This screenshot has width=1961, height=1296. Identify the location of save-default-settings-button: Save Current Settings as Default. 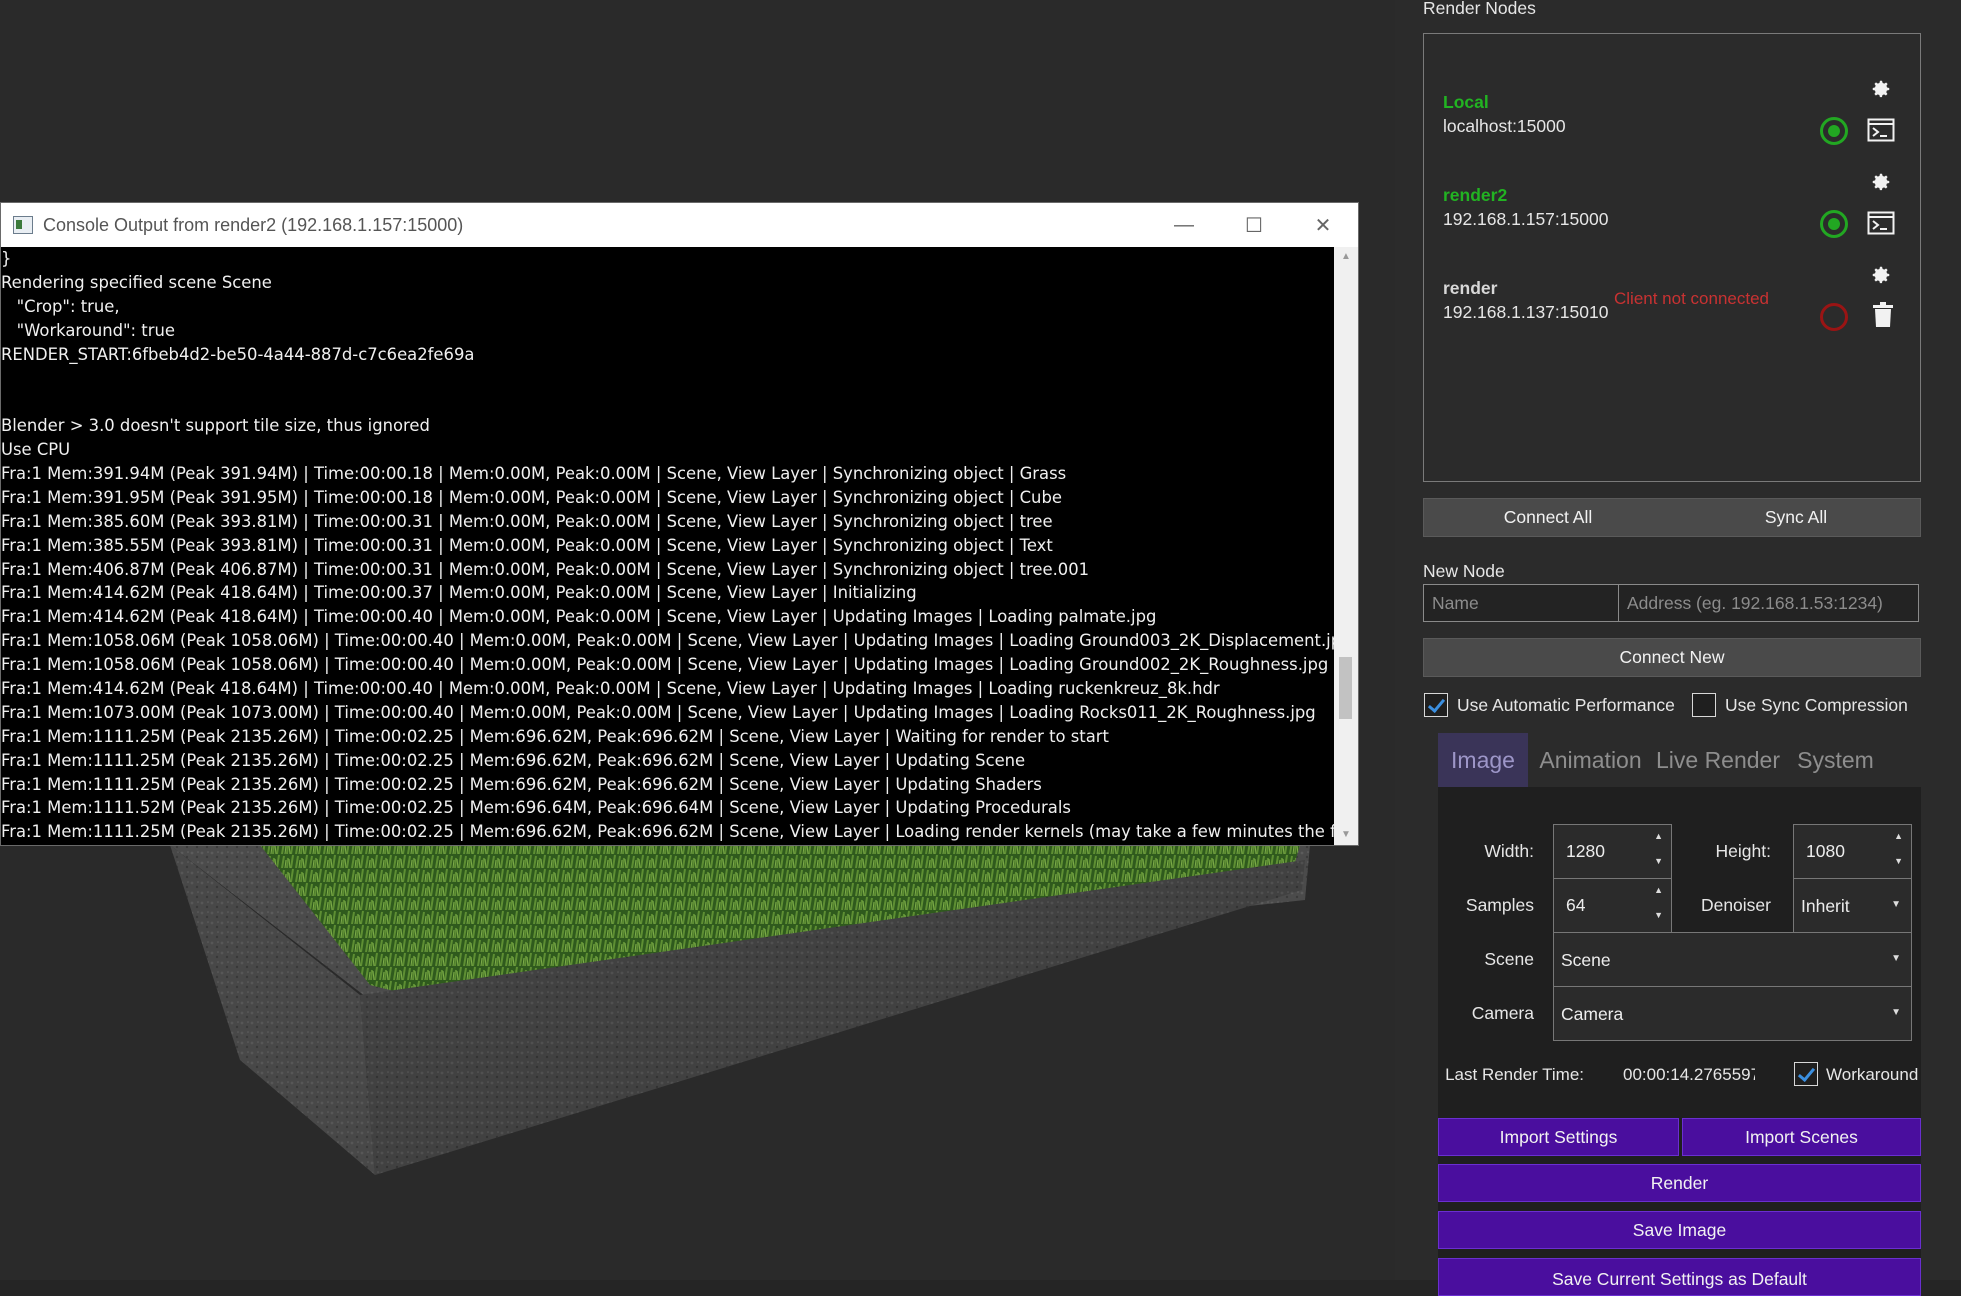
(1679, 1277).